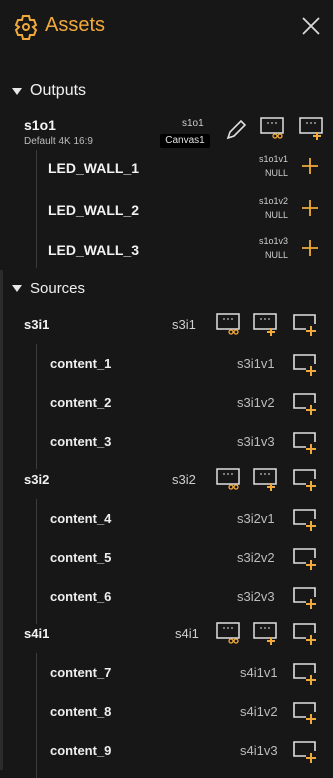 This screenshot has width=333, height=778. What do you see at coordinates (81, 557) in the screenshot?
I see `source-item-name: content_5` at bounding box center [81, 557].